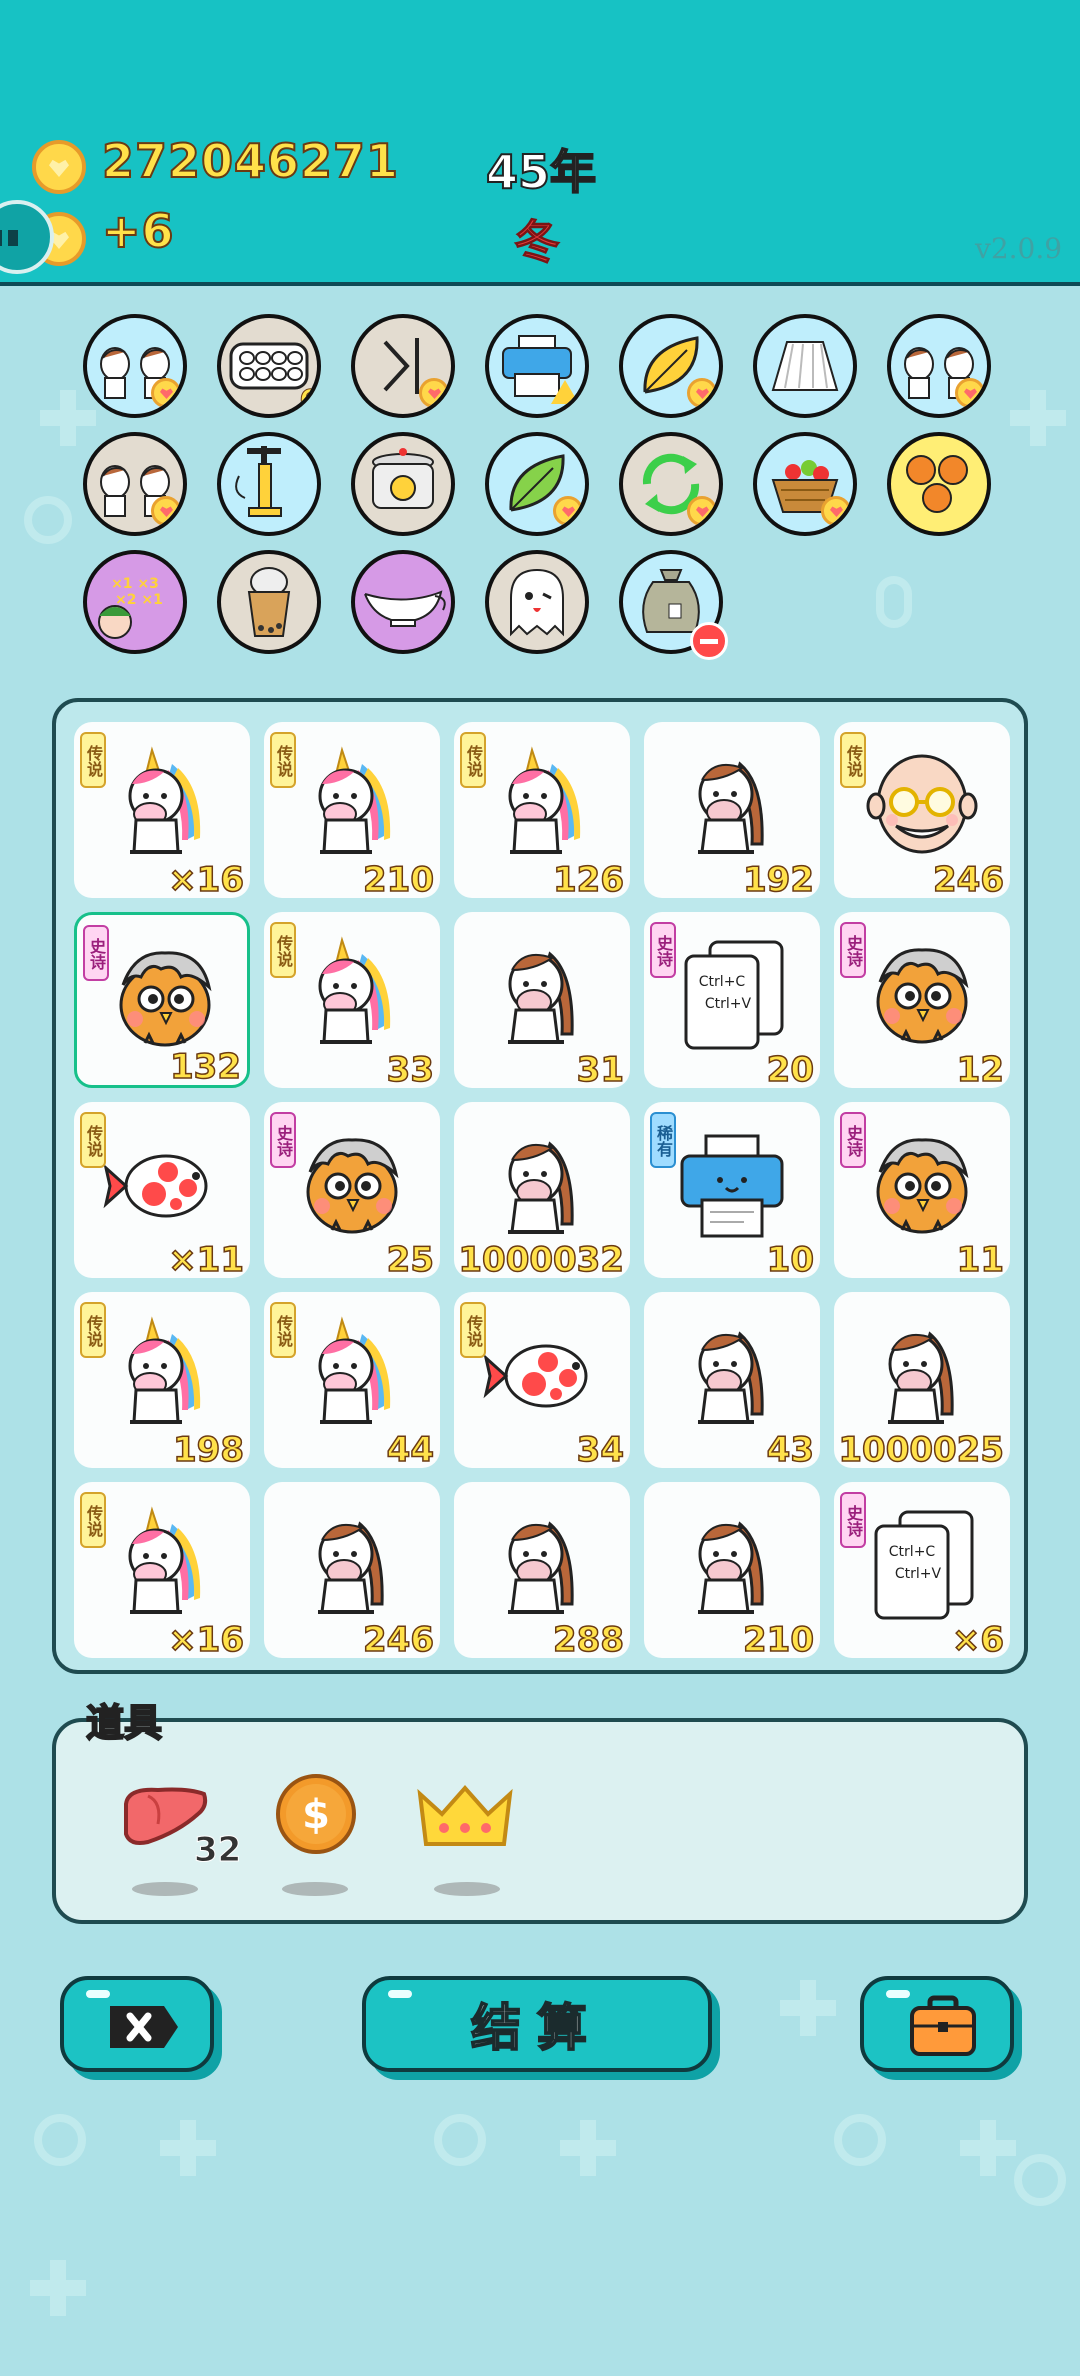  I want to click on board-cell-unicorn: 传说 44, so click(352, 1381).